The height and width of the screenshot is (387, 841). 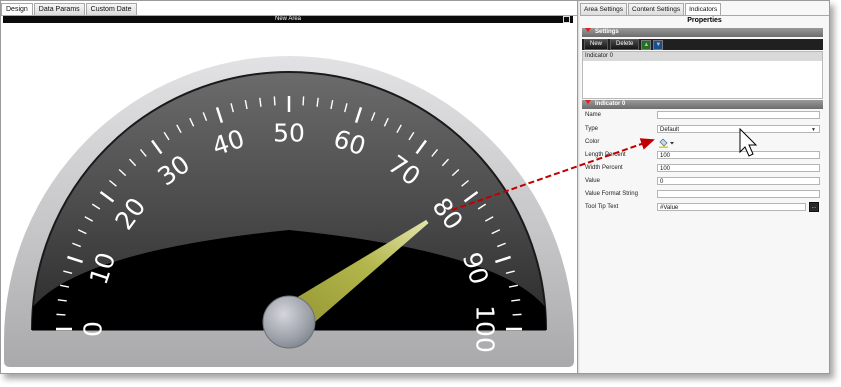 What do you see at coordinates (702, 44) in the screenshot?
I see `indicator-toolbar: New Delete ▲ ▼` at bounding box center [702, 44].